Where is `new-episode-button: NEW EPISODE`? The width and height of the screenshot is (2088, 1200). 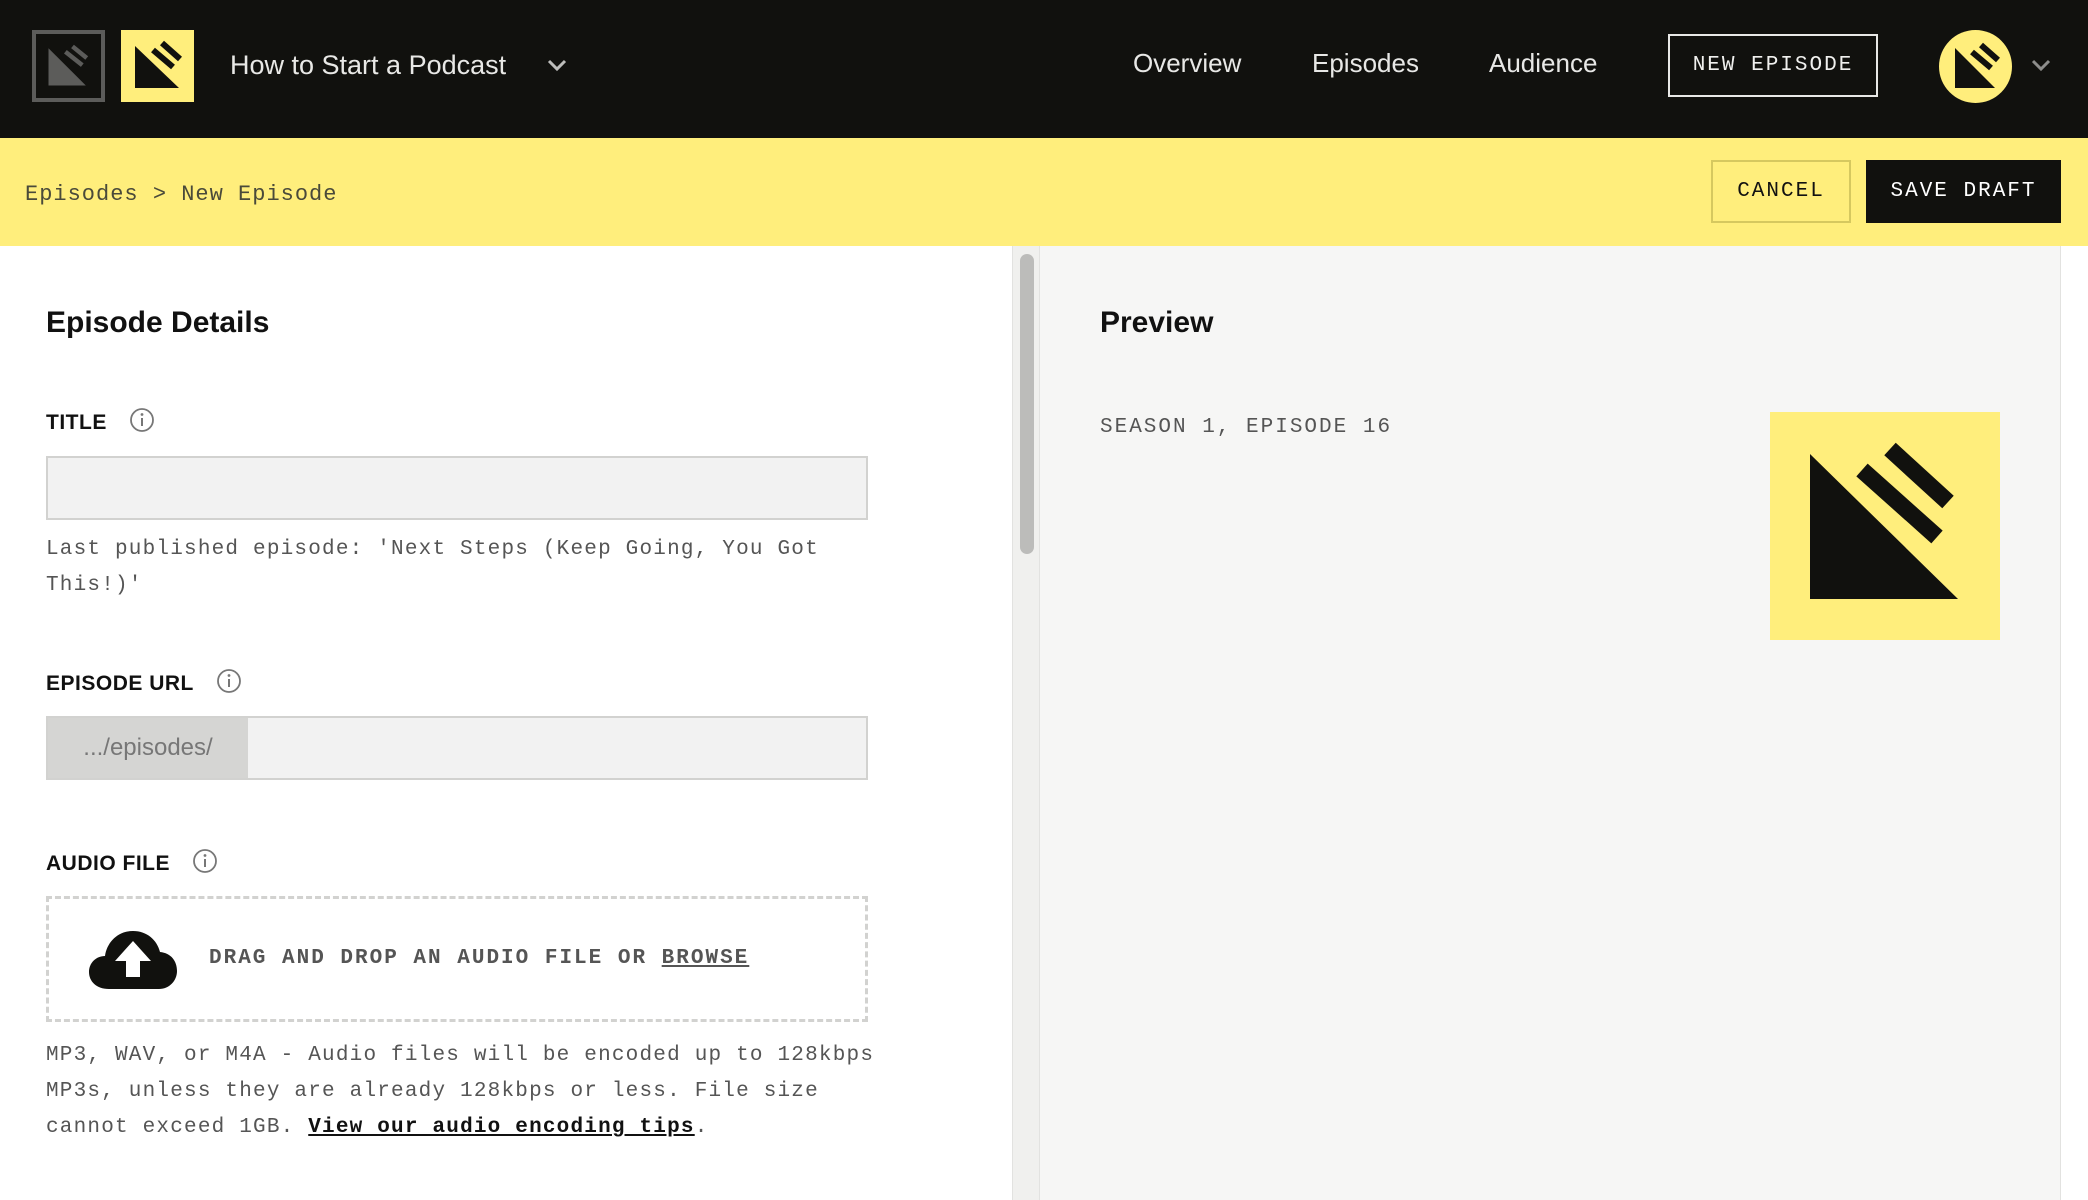
new-episode-button: NEW EPISODE is located at coordinates (1773, 65).